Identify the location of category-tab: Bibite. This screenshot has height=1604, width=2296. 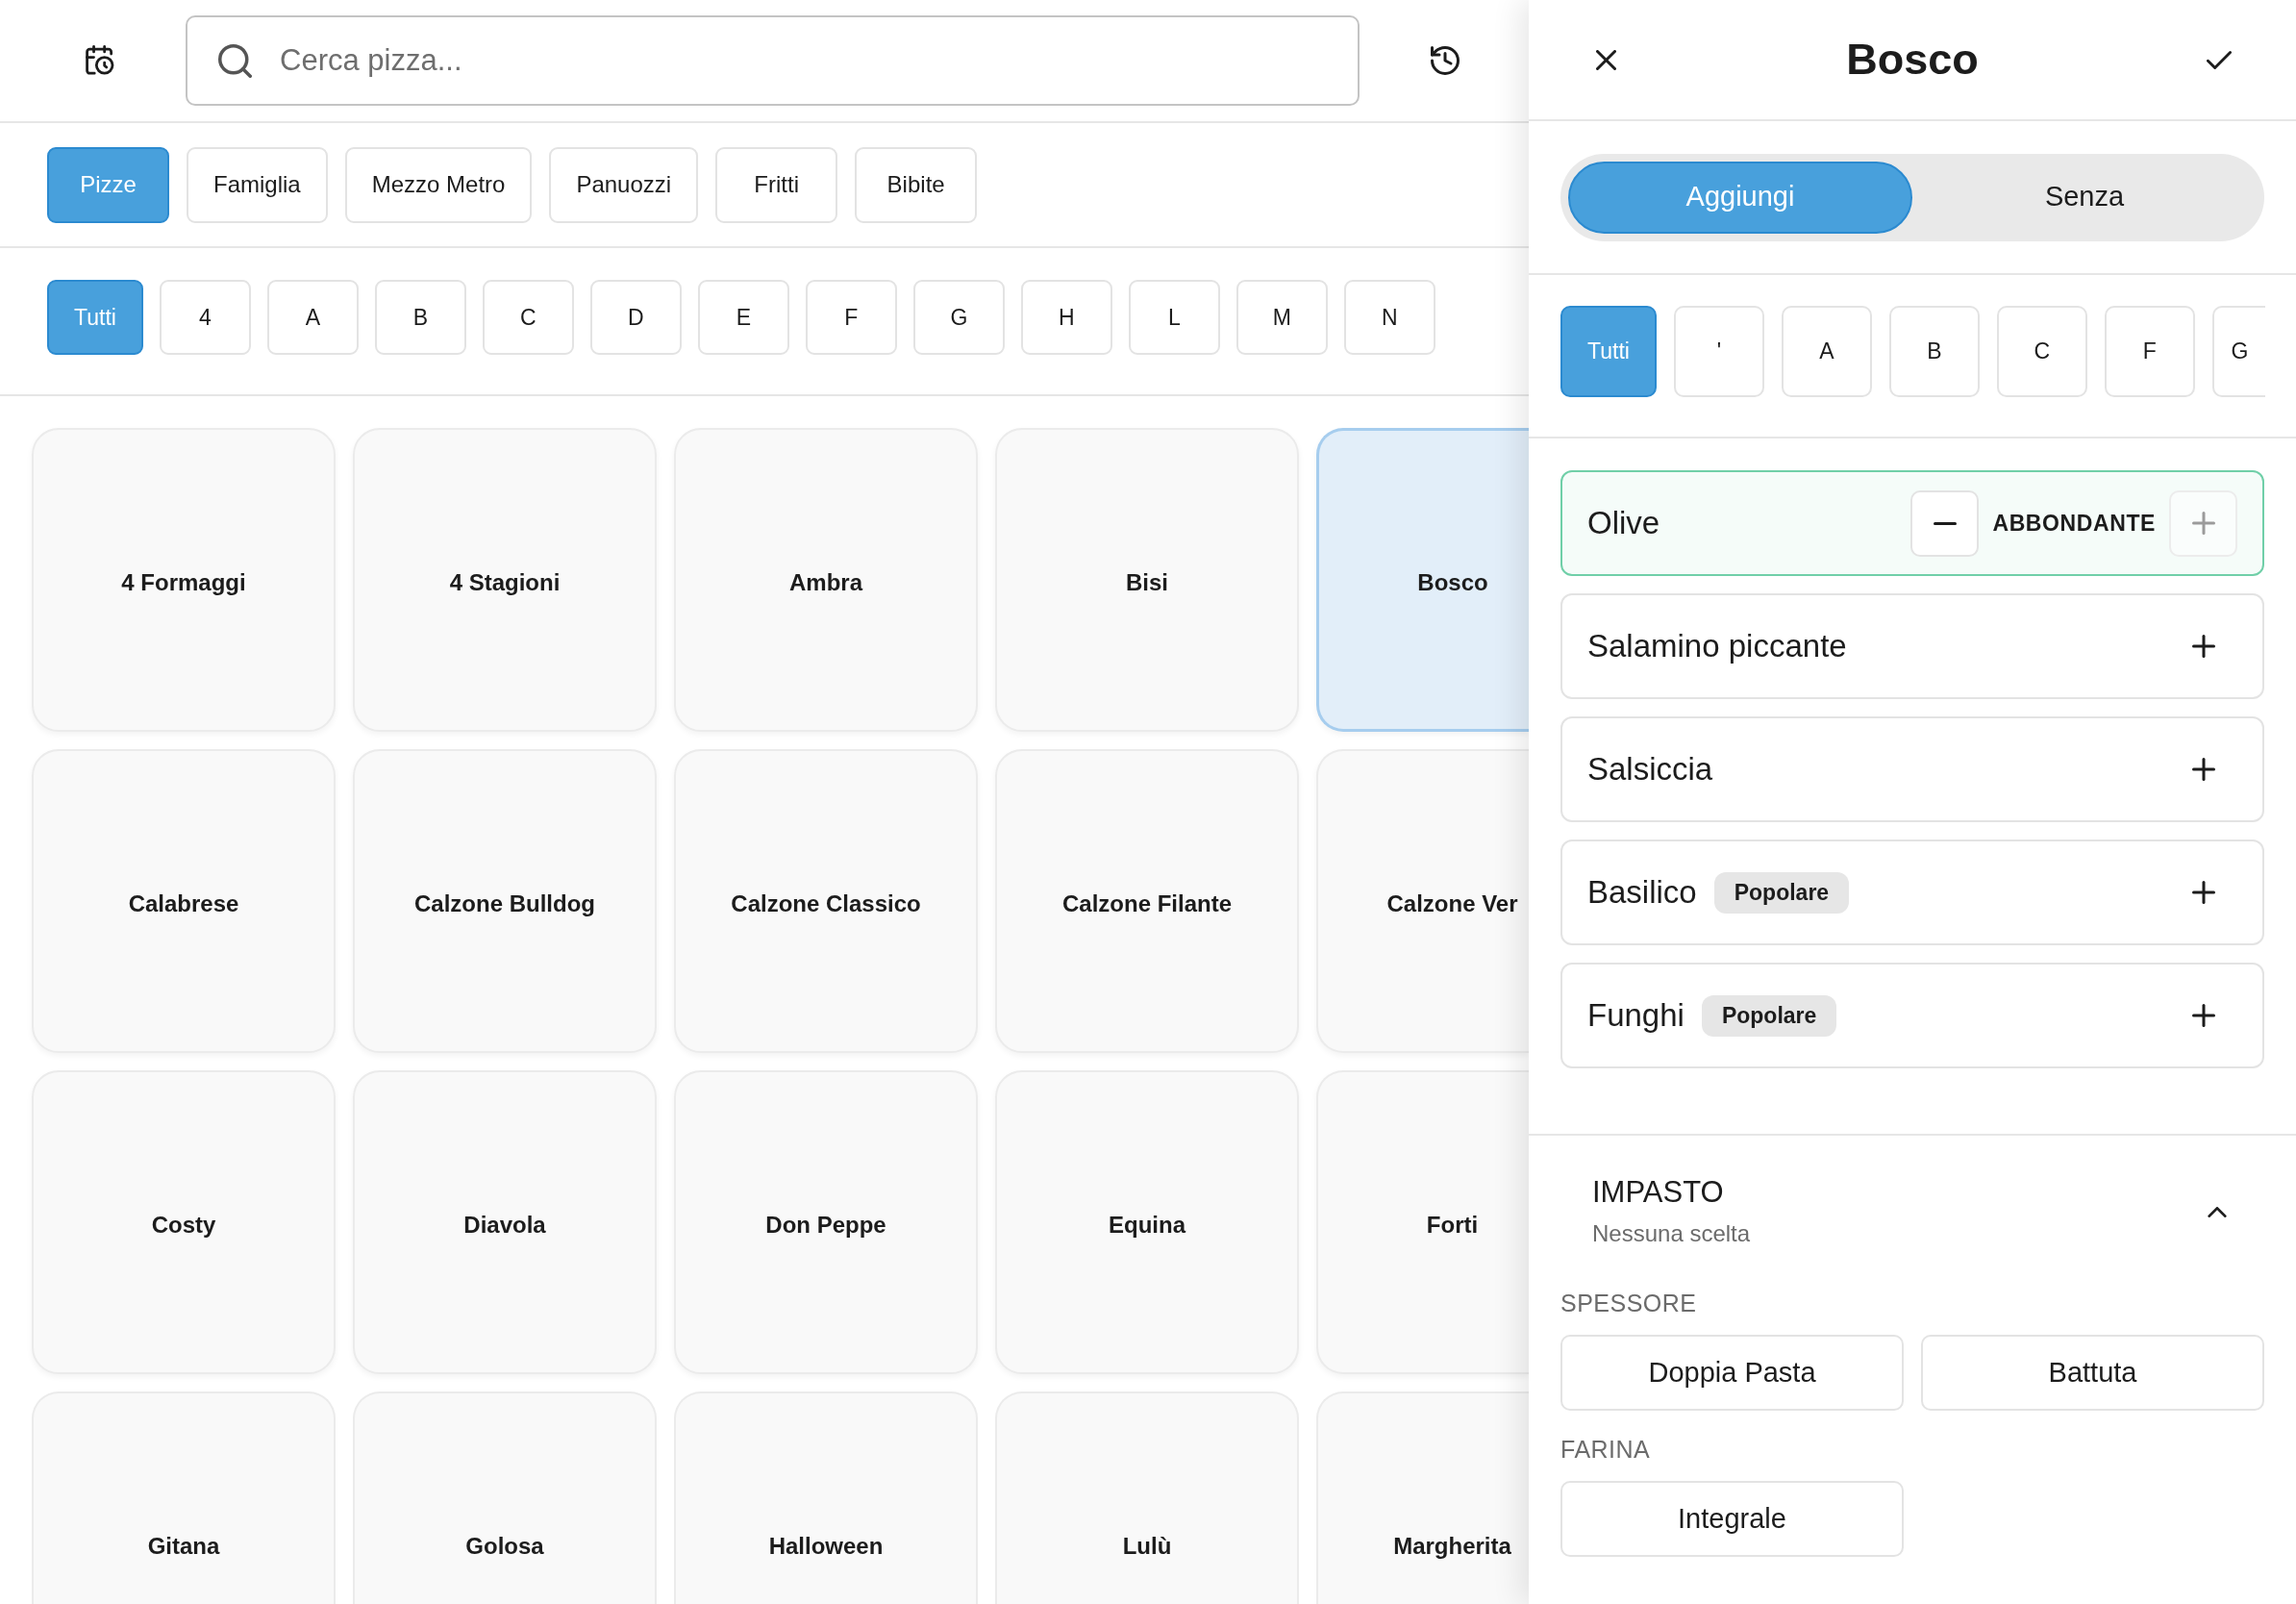
(916, 184).